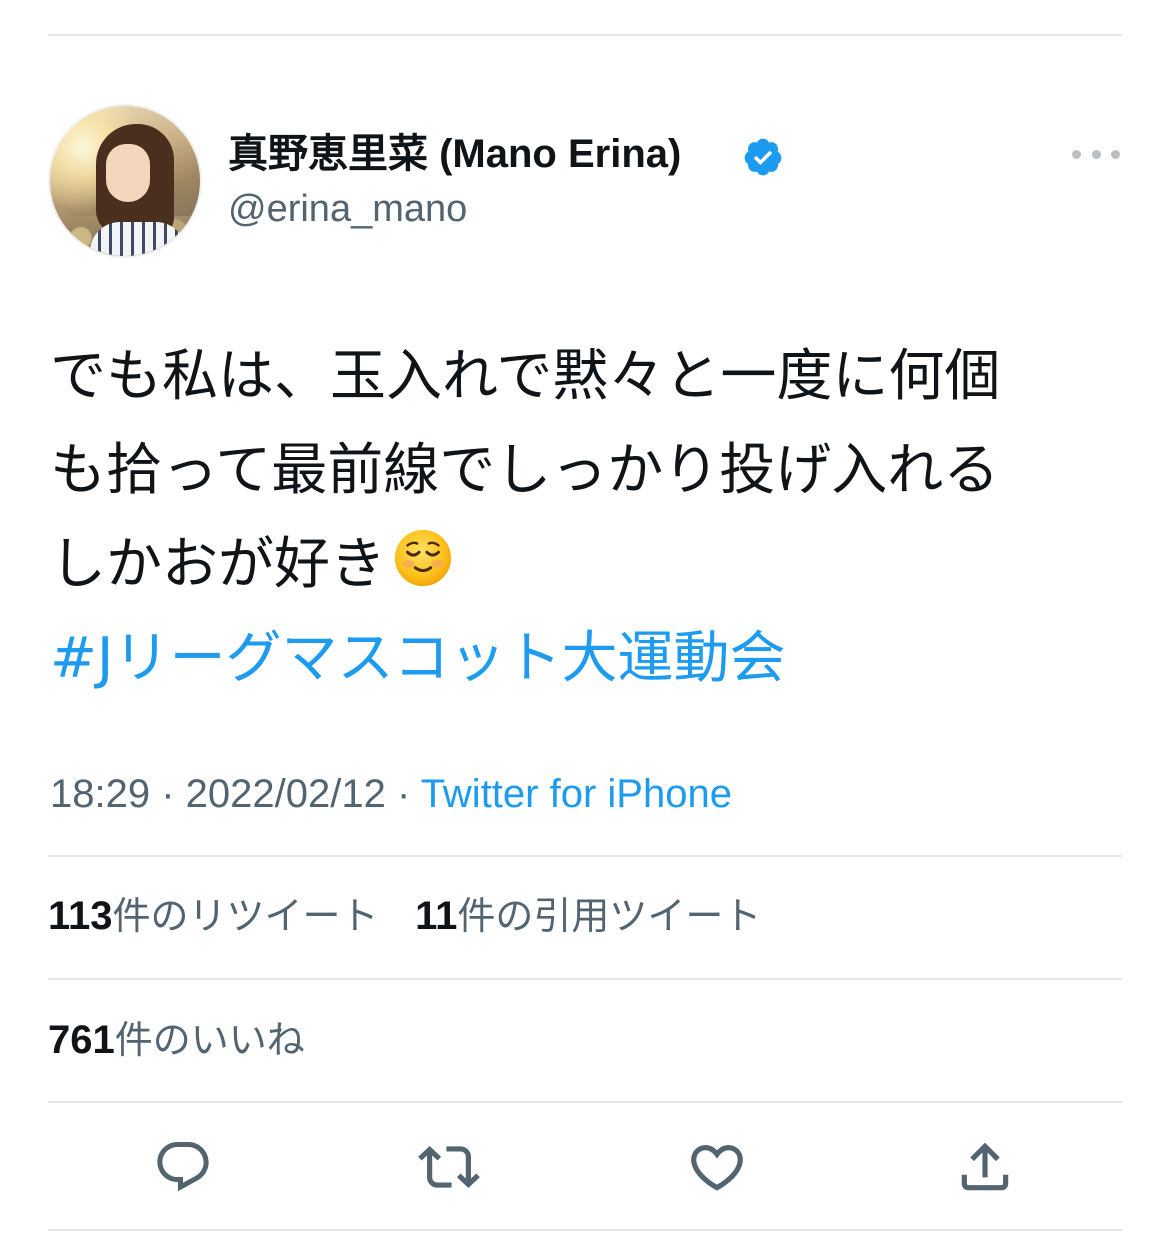 The height and width of the screenshot is (1236, 1170). I want to click on author-handle: @erina_mano, so click(347, 209).